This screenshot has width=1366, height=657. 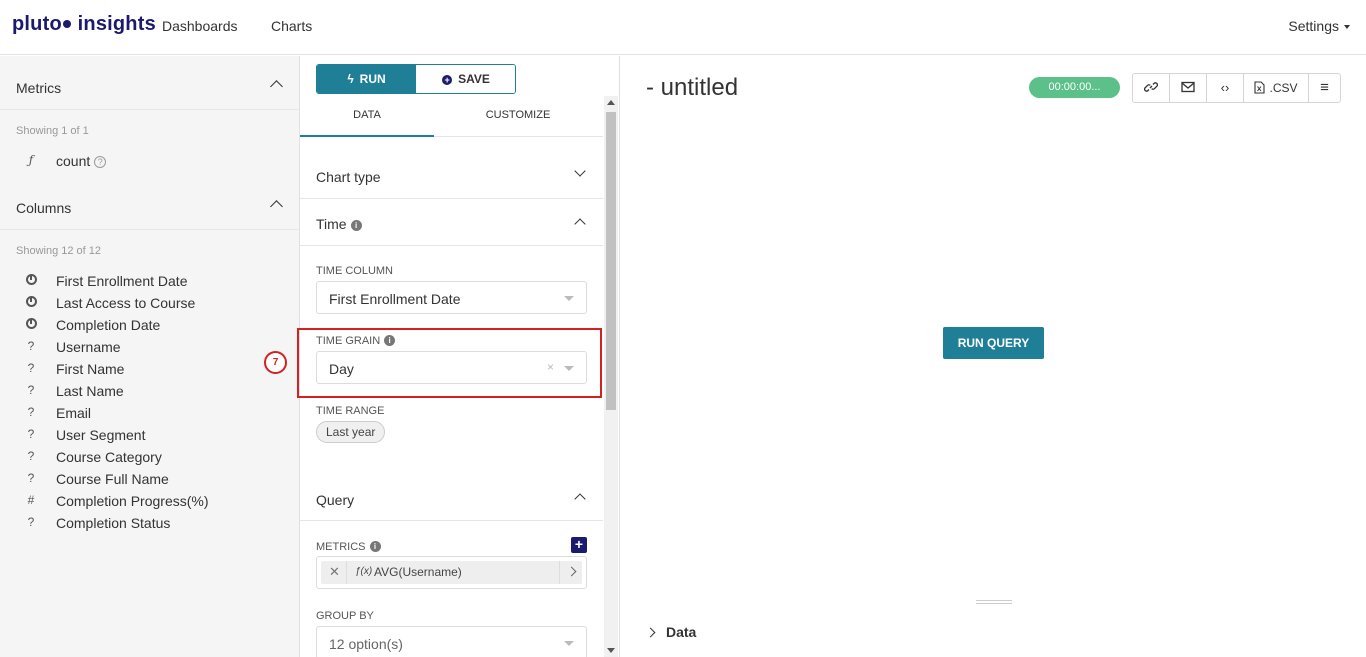 I want to click on logo-dot, so click(x=66, y=24).